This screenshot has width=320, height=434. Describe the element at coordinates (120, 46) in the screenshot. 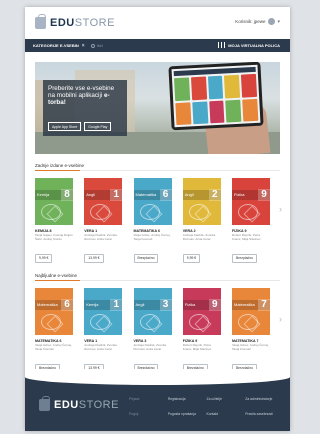

I see `search-input: Išči` at that location.